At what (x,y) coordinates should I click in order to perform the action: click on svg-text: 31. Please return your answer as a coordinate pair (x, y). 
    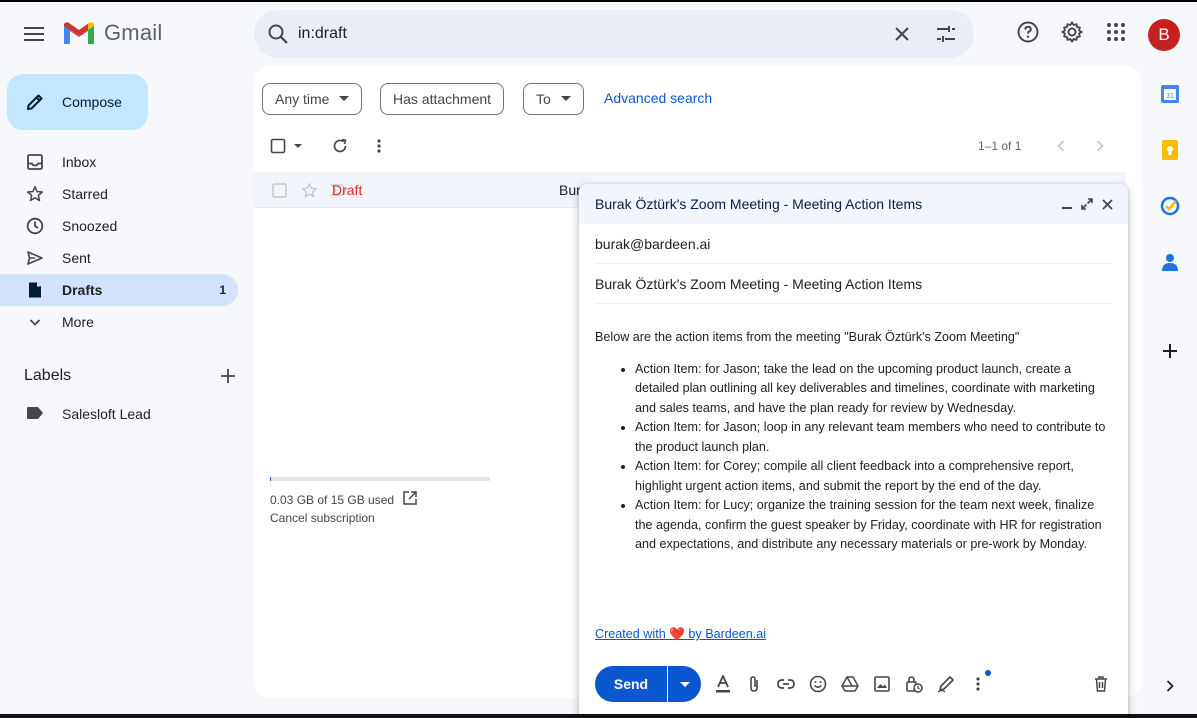
    Looking at the image, I should click on (1170, 96).